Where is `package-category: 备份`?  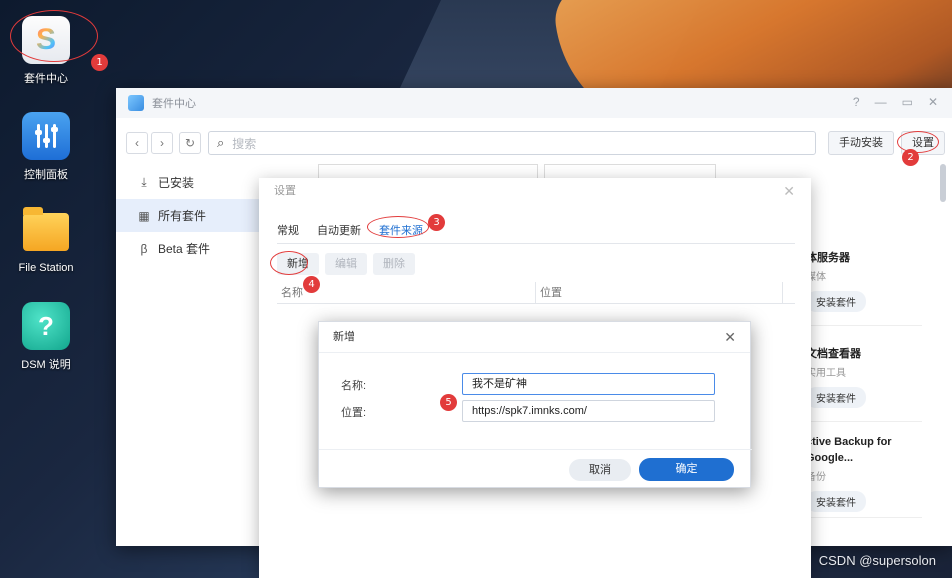
package-category: 备份 is located at coordinates (816, 477).